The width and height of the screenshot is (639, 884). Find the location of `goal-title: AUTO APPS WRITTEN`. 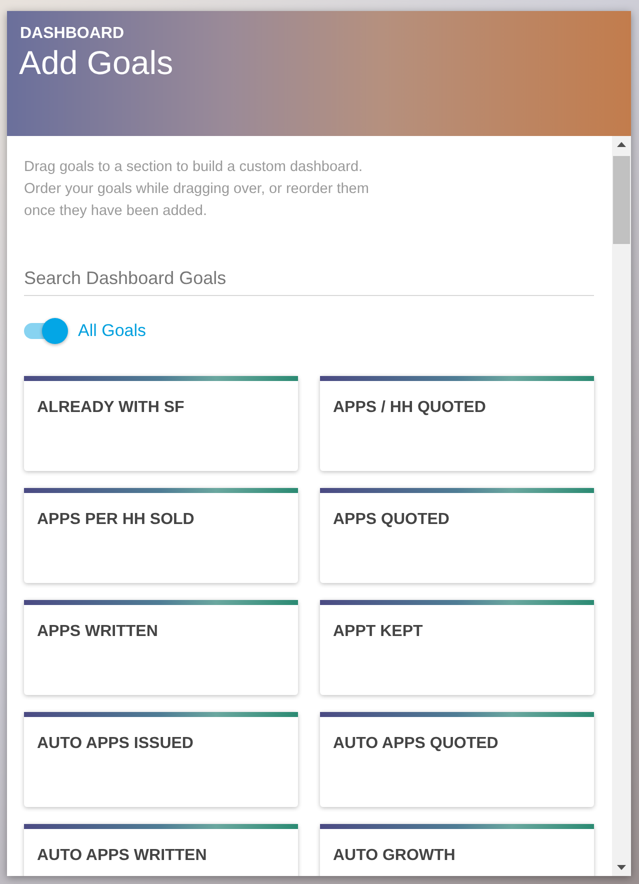

goal-title: AUTO APPS WRITTEN is located at coordinates (122, 856).